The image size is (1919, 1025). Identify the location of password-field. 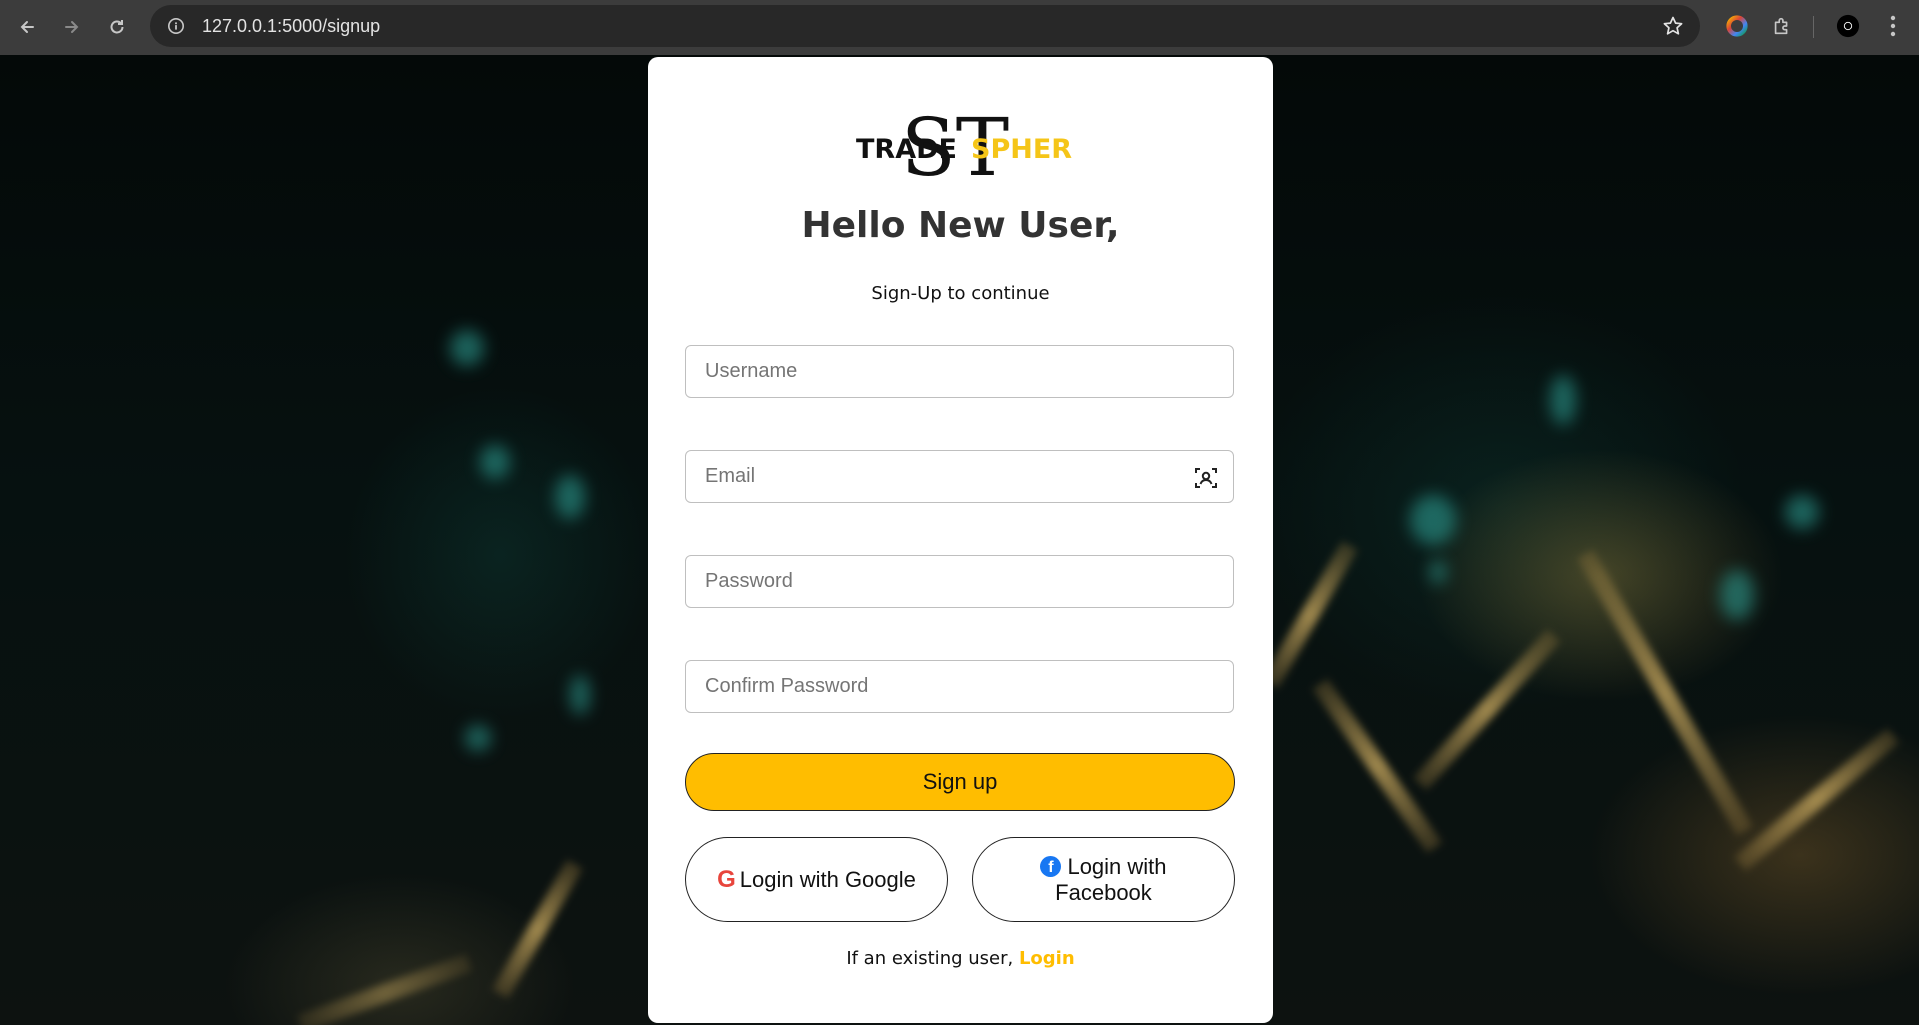
(959, 581).